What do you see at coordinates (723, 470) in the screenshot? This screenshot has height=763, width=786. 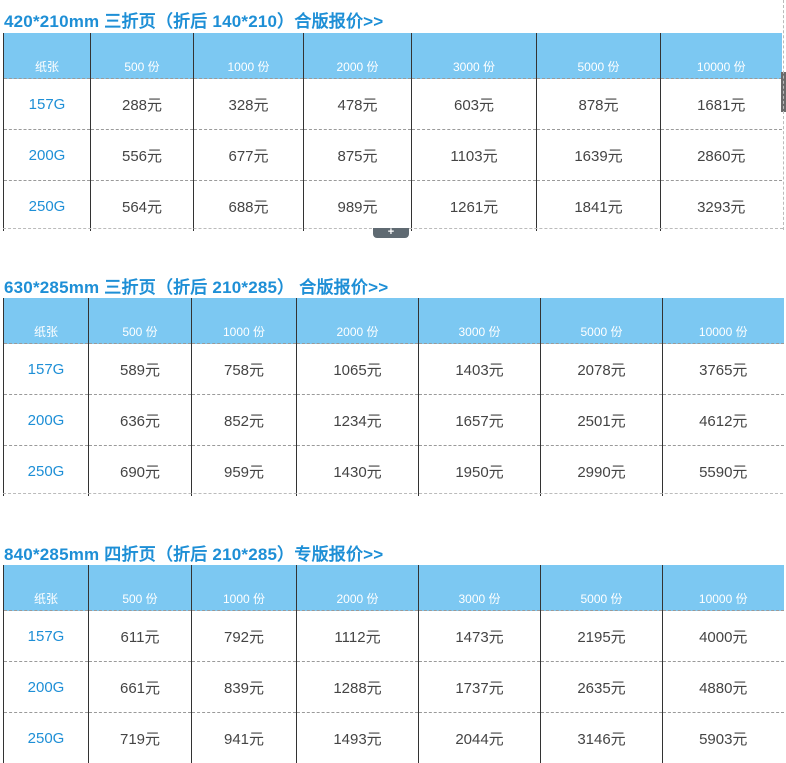 I see `price-cell: 5590元` at bounding box center [723, 470].